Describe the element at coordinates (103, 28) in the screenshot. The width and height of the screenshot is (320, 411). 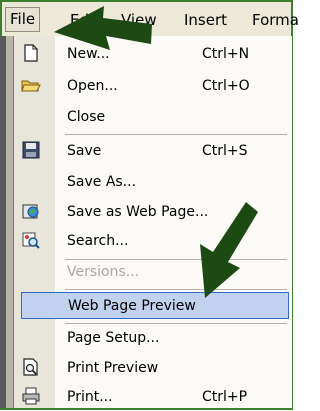
I see `arrow-to-file-menu` at that location.